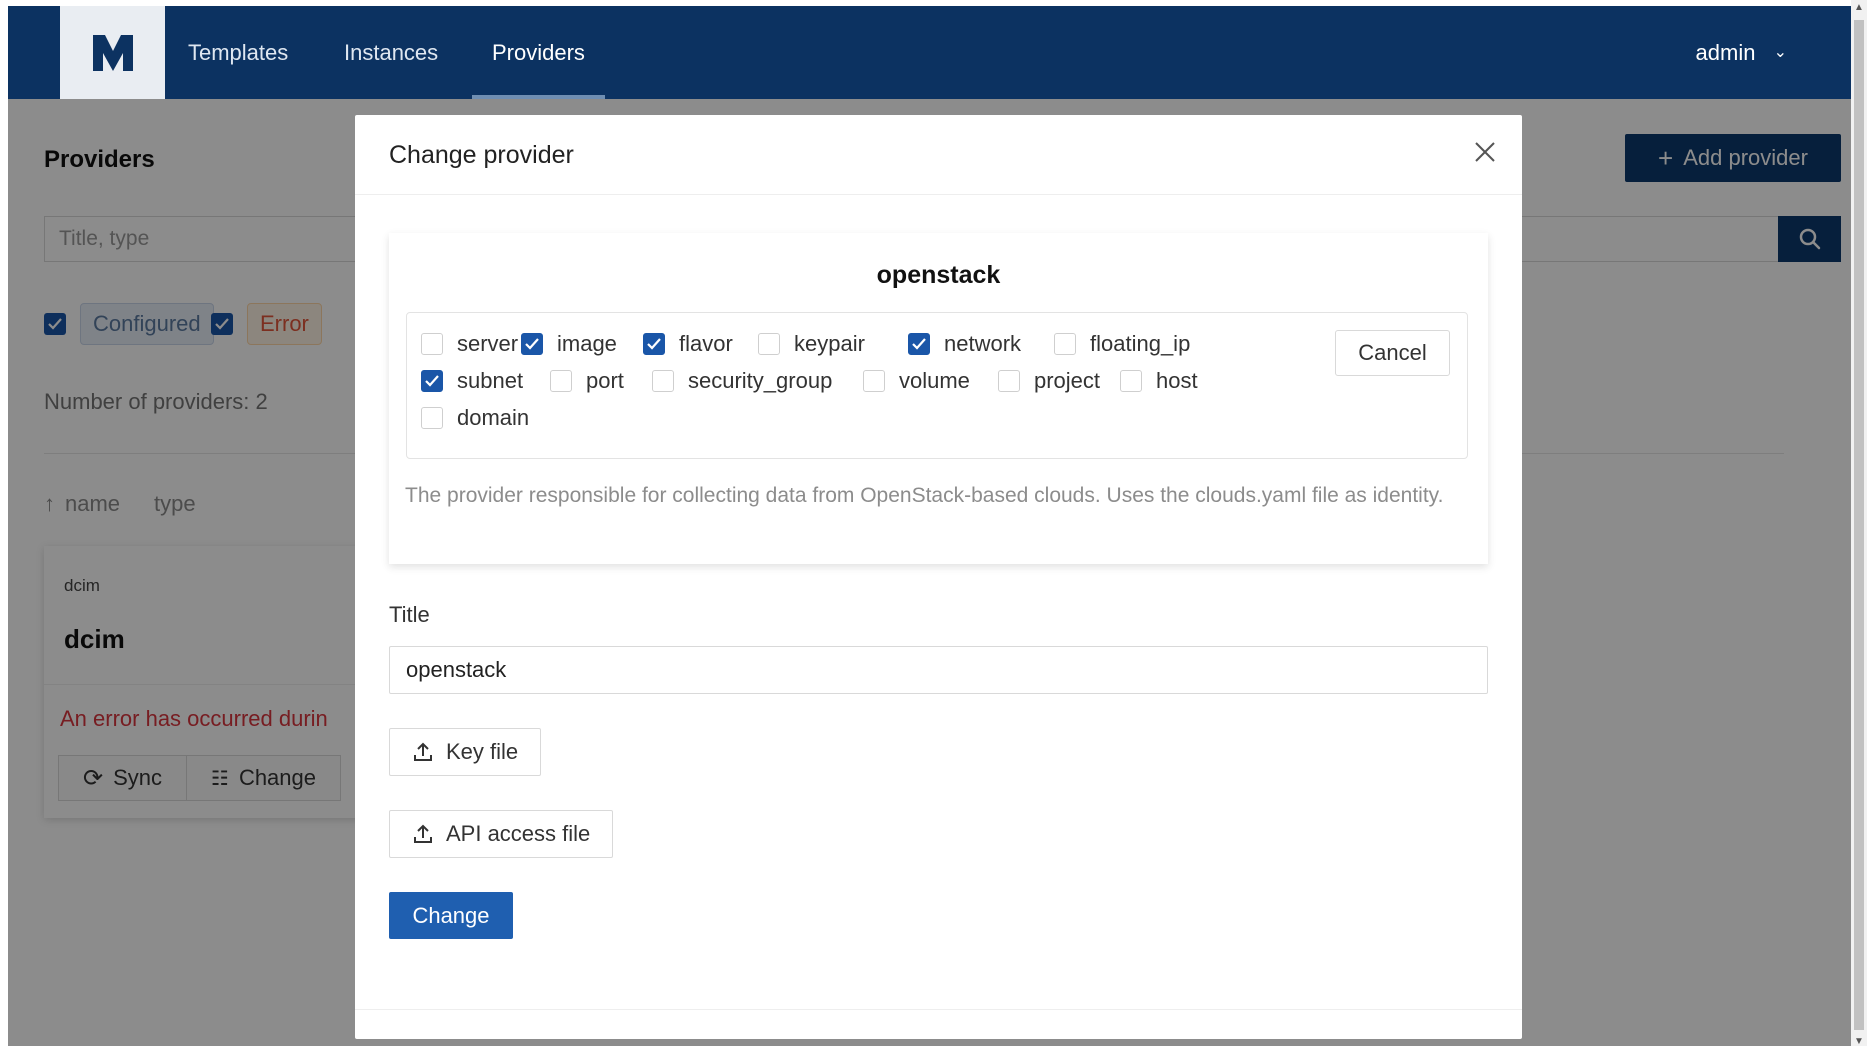  I want to click on app-logo, so click(112, 52).